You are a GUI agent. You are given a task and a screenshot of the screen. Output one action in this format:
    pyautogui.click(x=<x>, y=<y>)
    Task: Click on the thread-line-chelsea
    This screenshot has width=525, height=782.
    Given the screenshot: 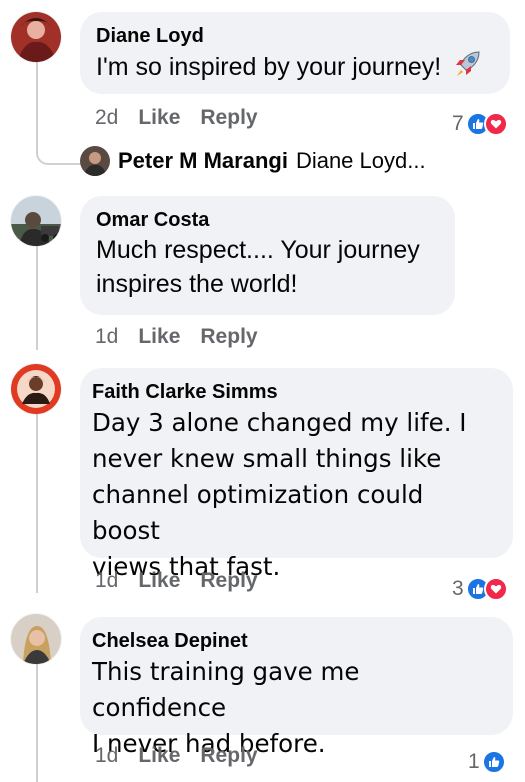 What is the action you would take?
    pyautogui.click(x=37, y=723)
    